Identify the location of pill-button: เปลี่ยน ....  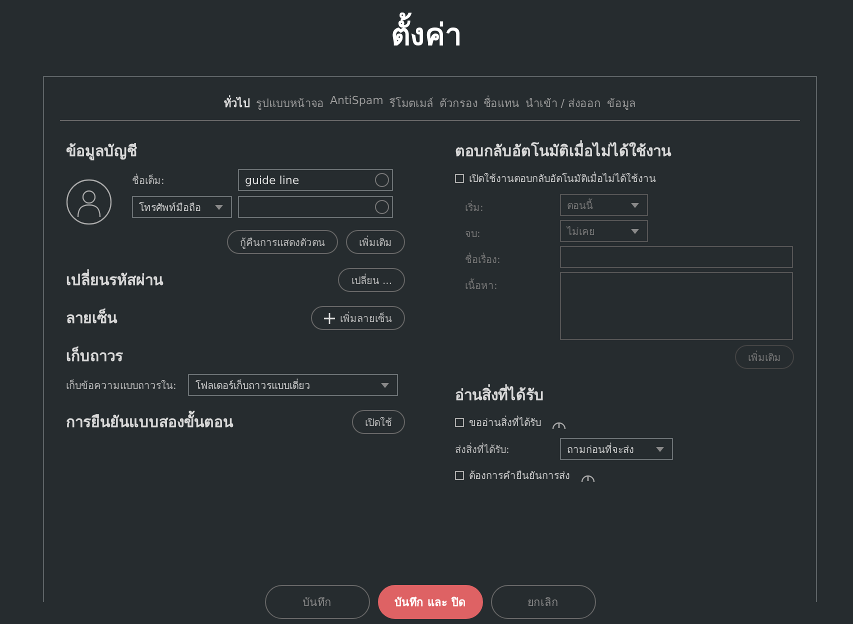
(371, 280).